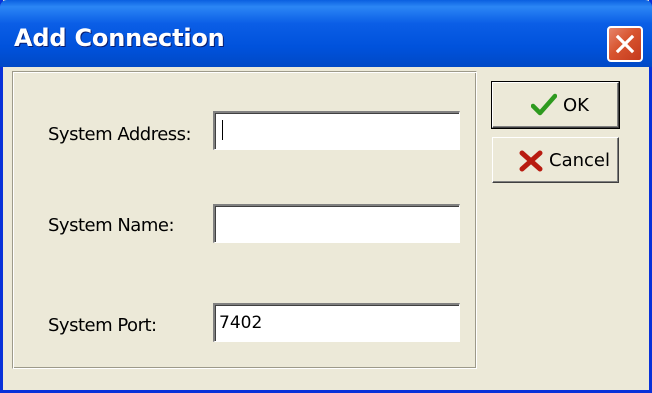 This screenshot has width=652, height=393. I want to click on cancel-button: Cancel, so click(555, 160).